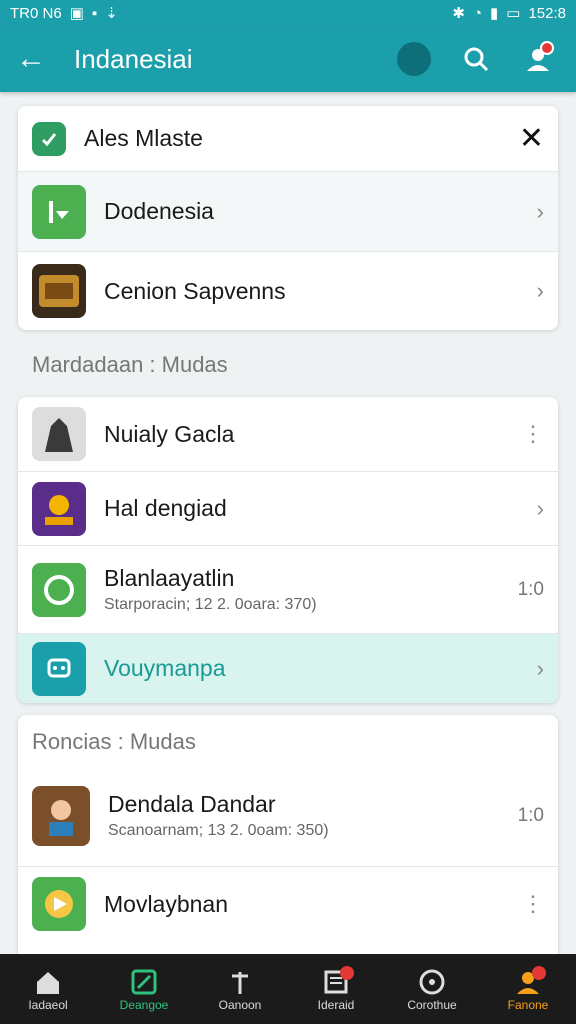 The width and height of the screenshot is (576, 1024). Describe the element at coordinates (477, 13) in the screenshot. I see `wifi-icon: ◔` at that location.